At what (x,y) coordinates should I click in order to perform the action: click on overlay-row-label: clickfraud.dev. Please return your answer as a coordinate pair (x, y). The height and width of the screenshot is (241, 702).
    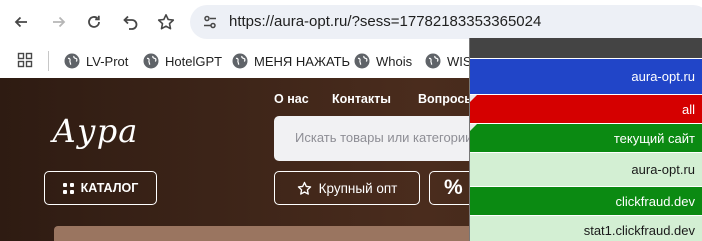
    Looking at the image, I should click on (655, 201).